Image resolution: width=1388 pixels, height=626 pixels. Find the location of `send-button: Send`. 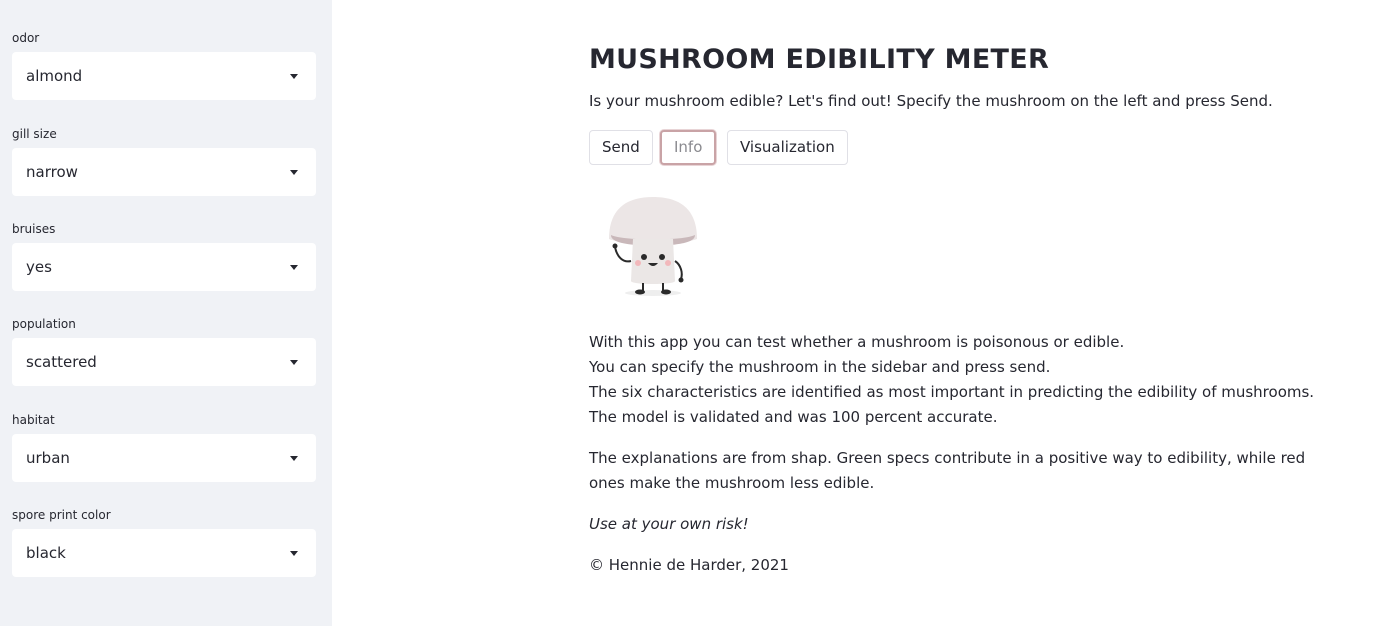

send-button: Send is located at coordinates (621, 147).